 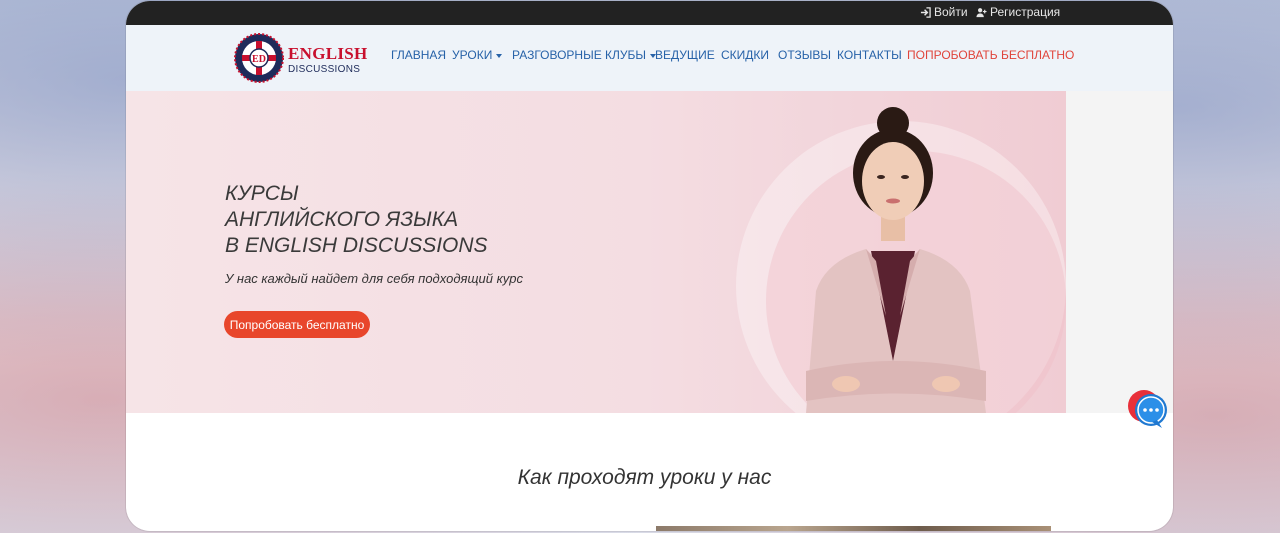 I want to click on user-plus-icon, so click(x=981, y=12).